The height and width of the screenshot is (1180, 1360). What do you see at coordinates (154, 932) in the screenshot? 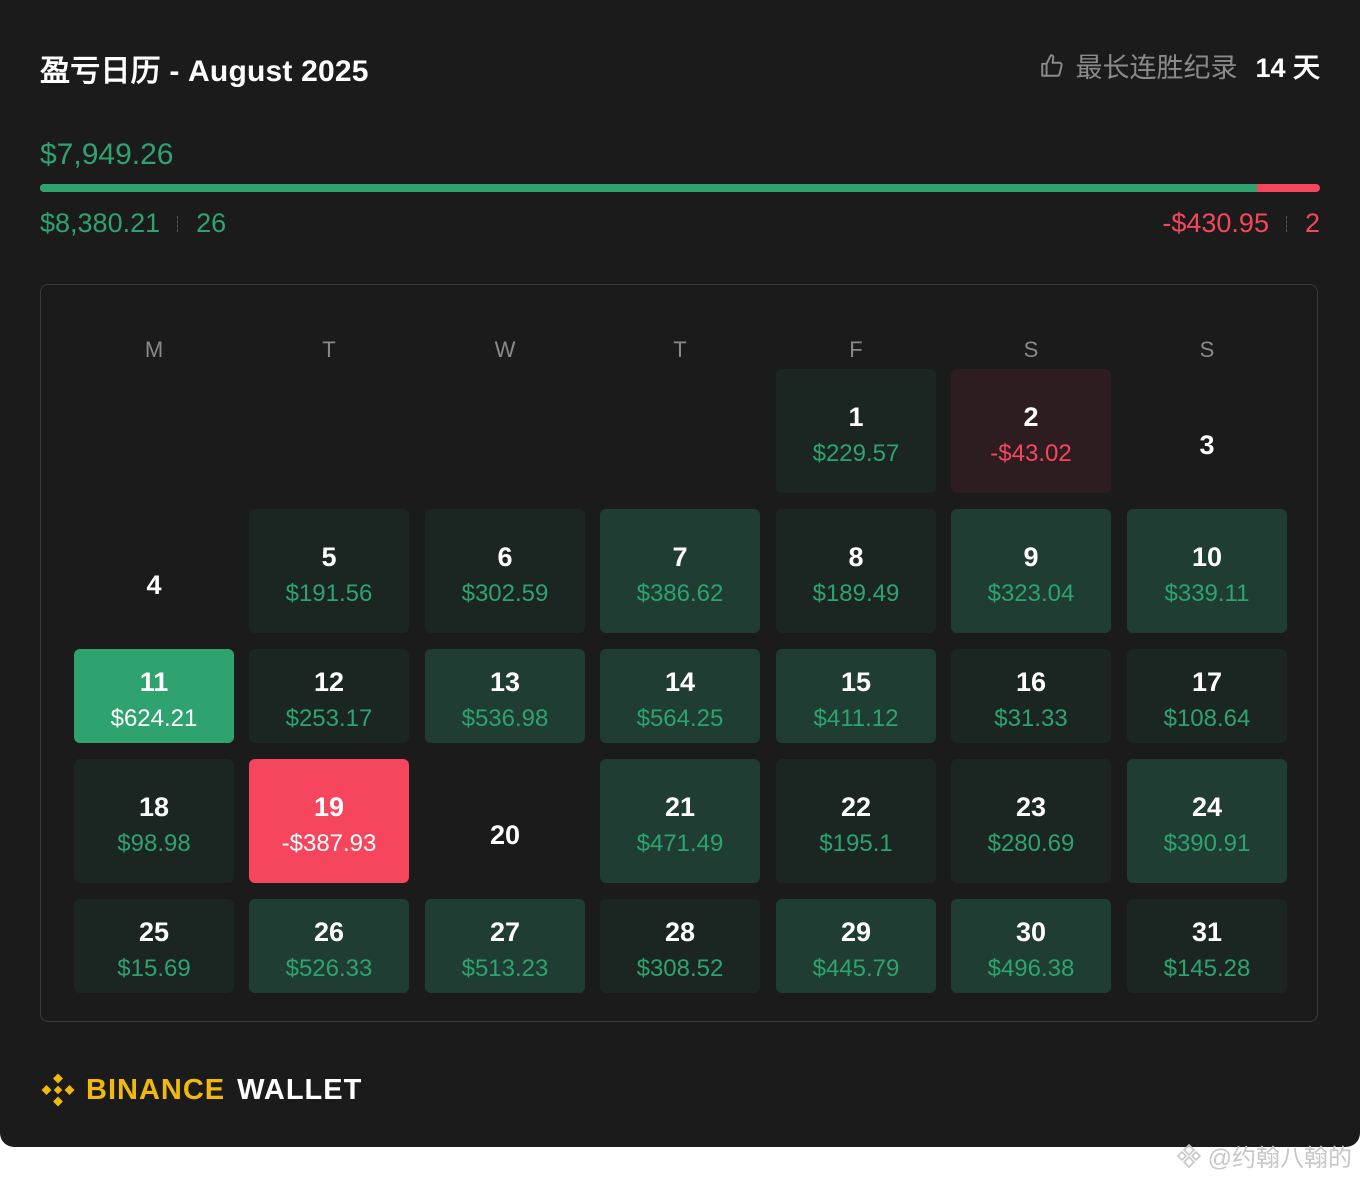
I see `day-number: 25` at bounding box center [154, 932].